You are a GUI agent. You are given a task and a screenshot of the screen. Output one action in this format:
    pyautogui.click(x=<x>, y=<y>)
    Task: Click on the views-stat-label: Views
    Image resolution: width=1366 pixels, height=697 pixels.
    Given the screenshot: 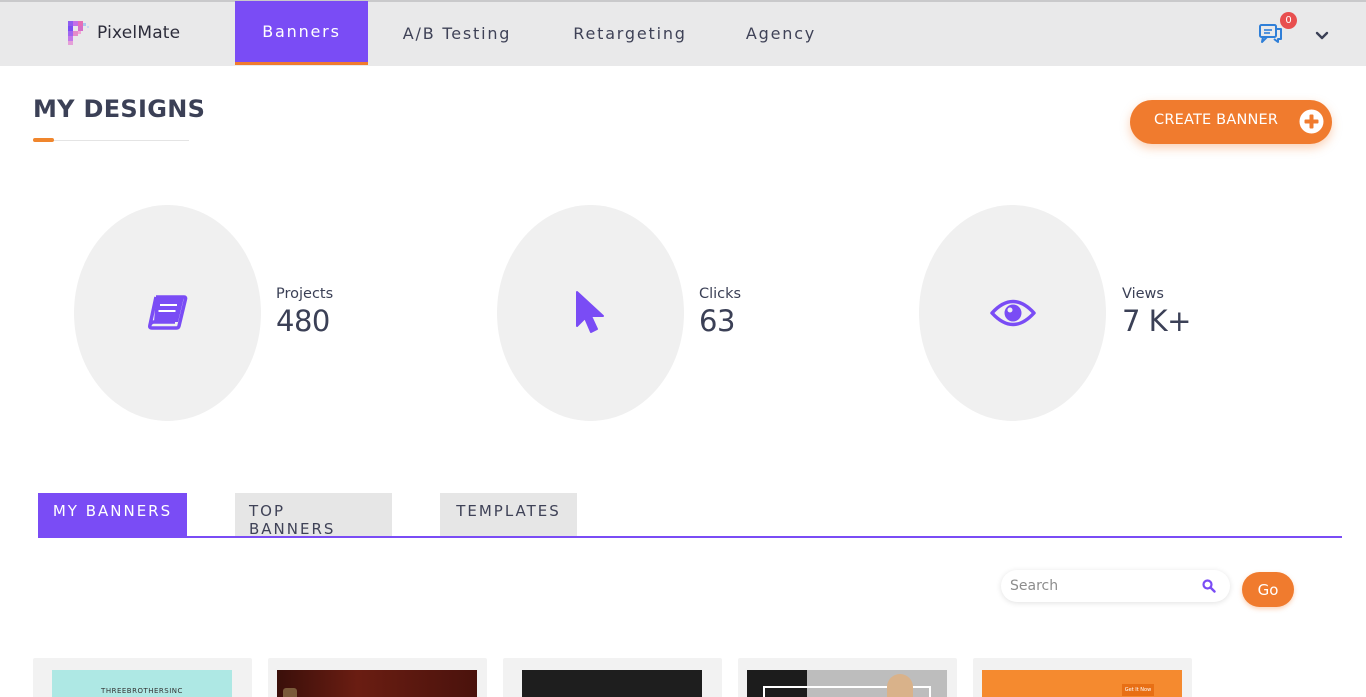 What is the action you would take?
    pyautogui.click(x=1143, y=294)
    